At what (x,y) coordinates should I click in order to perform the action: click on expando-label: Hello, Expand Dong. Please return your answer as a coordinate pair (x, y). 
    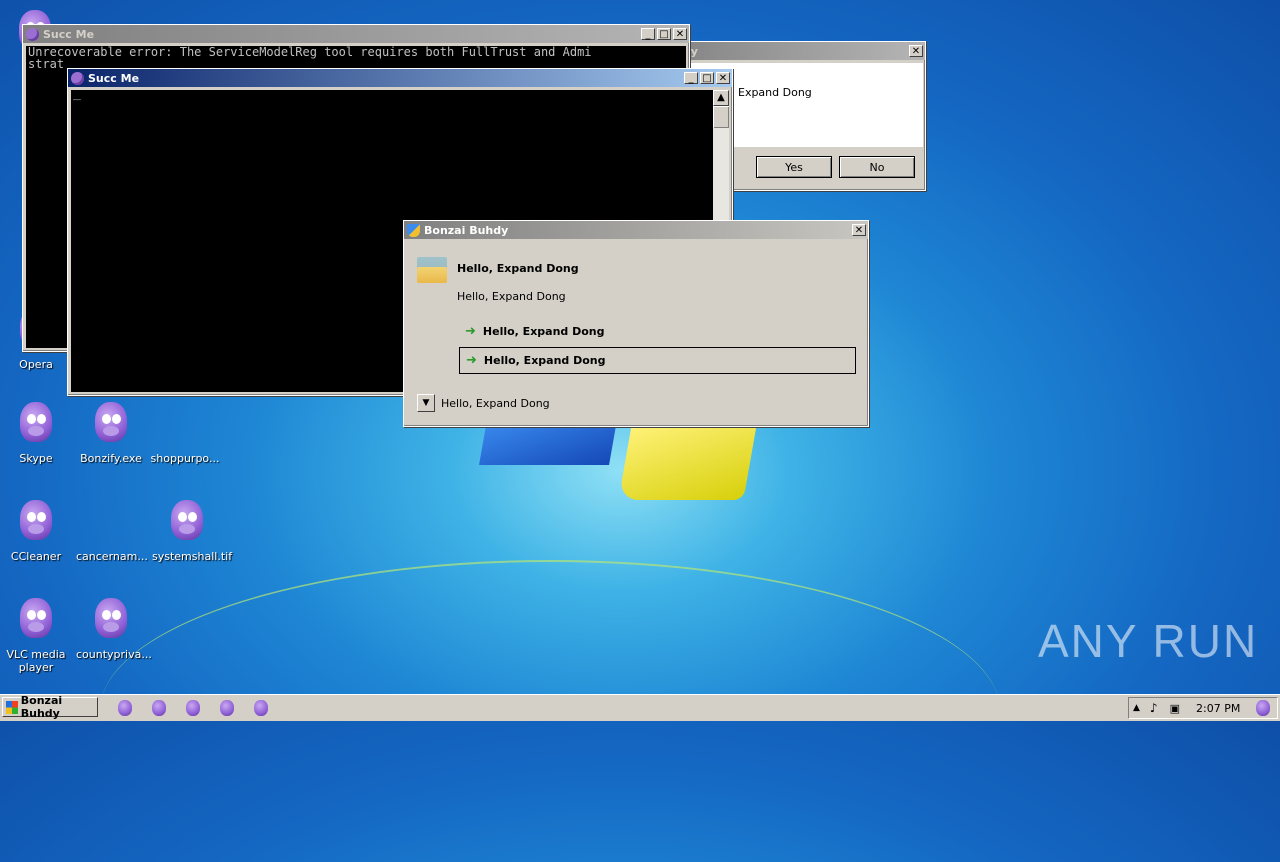
    Looking at the image, I should click on (495, 403).